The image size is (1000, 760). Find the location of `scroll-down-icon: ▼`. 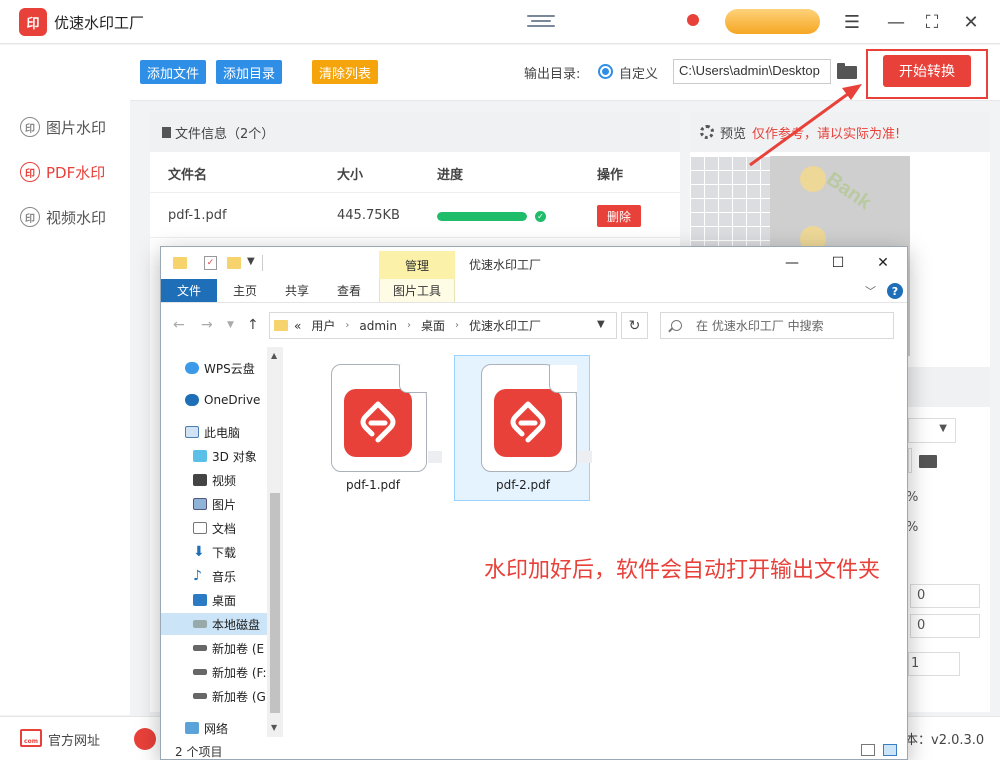

scroll-down-icon: ▼ is located at coordinates (274, 727).